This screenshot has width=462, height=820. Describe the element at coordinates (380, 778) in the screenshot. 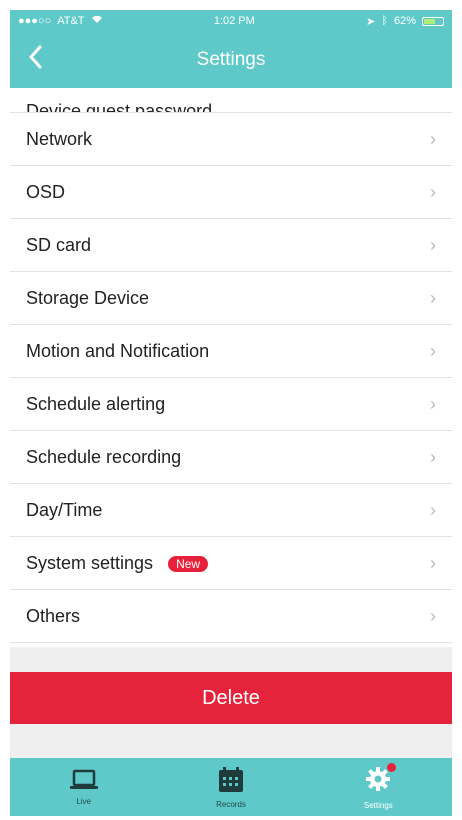

I see `gear-icon-wrap` at that location.